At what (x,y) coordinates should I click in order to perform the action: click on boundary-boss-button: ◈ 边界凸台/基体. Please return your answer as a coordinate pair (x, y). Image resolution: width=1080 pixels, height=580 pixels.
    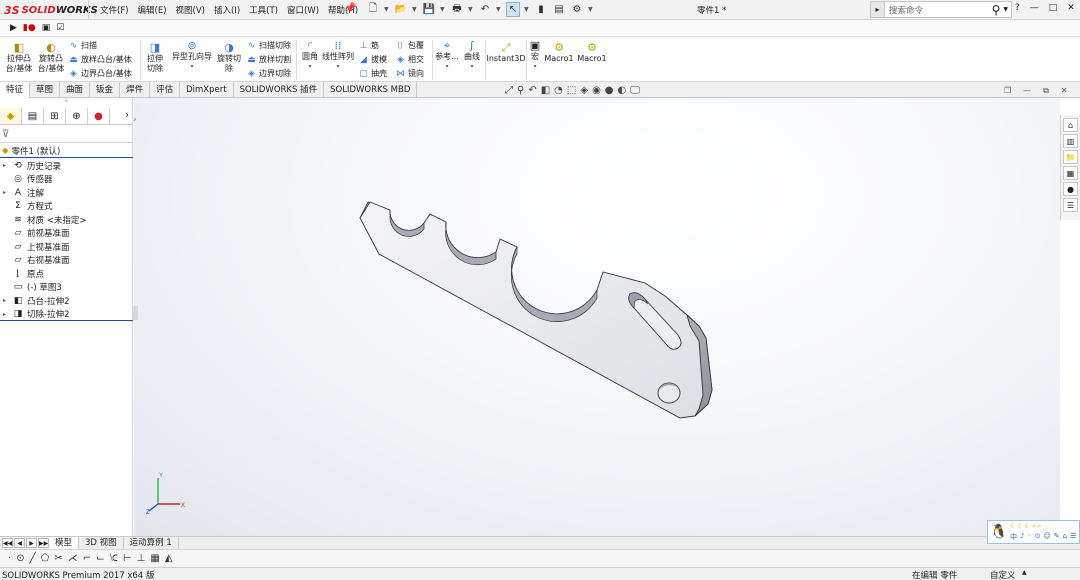
    Looking at the image, I should click on (100, 73).